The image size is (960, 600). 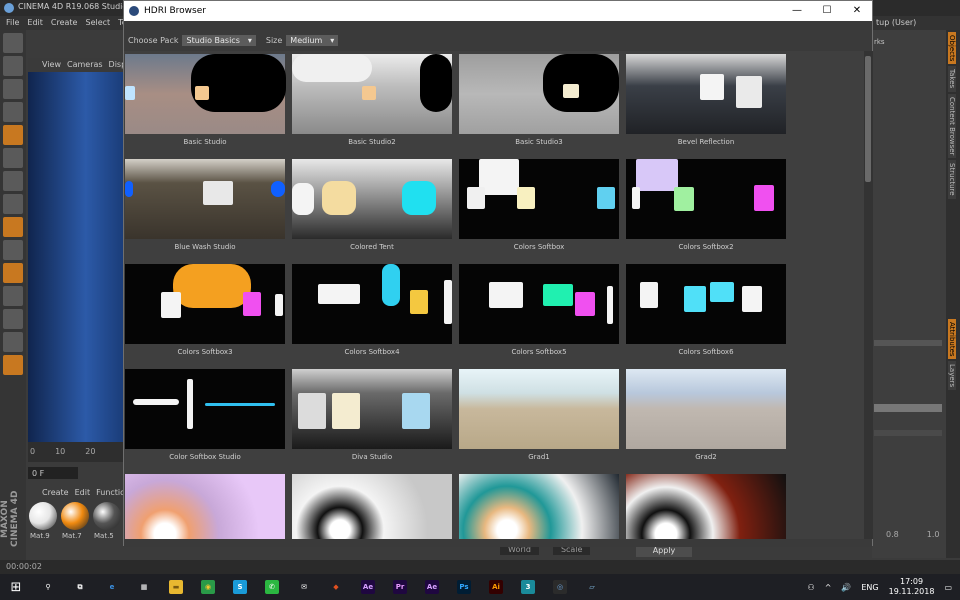 What do you see at coordinates (464, 587) in the screenshot?
I see `photoshop-icon: Ps` at bounding box center [464, 587].